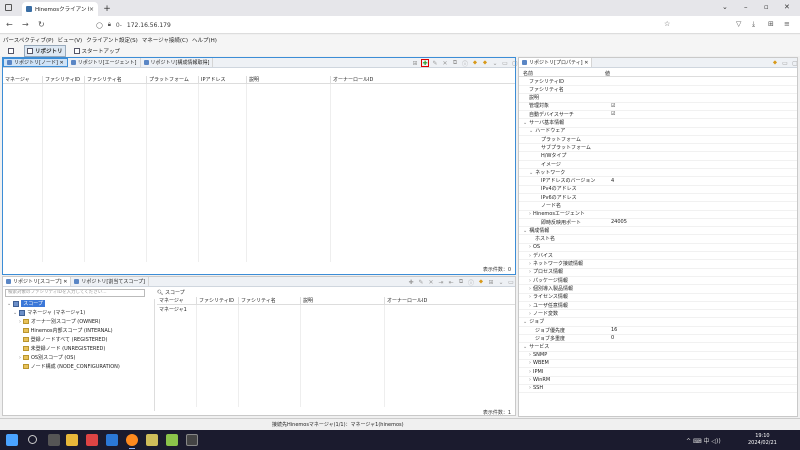 The image size is (800, 450). What do you see at coordinates (110, 281) in the screenshot?
I see `tab-assigned-scope: リポジトリ[割当てスコープ]` at bounding box center [110, 281].